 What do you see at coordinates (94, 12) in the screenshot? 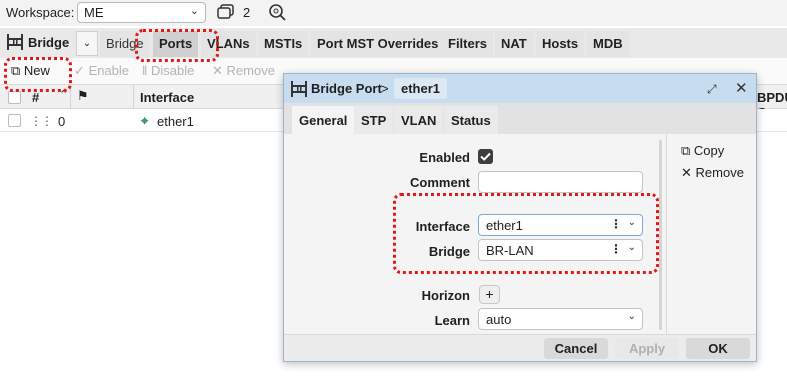
I see `workspace-value: ME` at bounding box center [94, 12].